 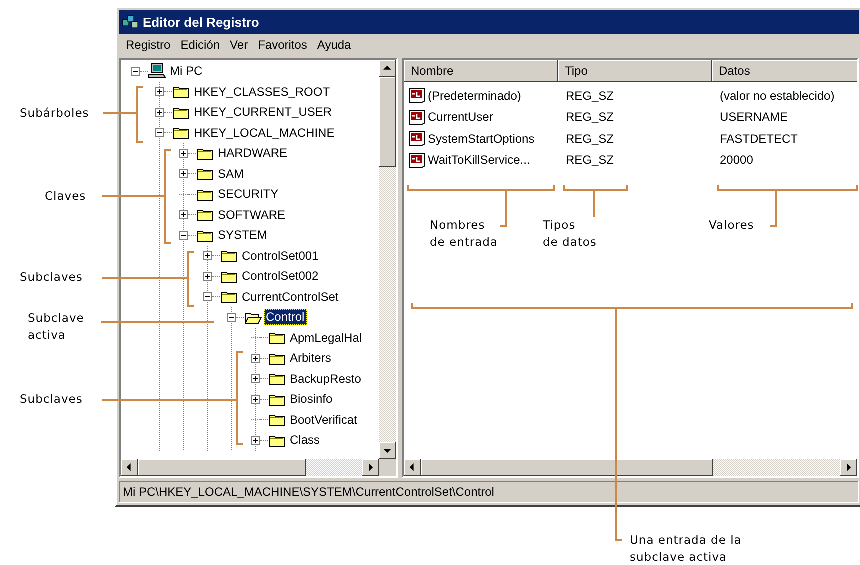 I want to click on tree-item: Biosinfo, so click(x=311, y=399).